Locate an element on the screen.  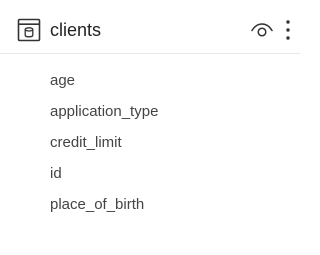
column-item-credit-limit: credit_limit is located at coordinates (86, 143).